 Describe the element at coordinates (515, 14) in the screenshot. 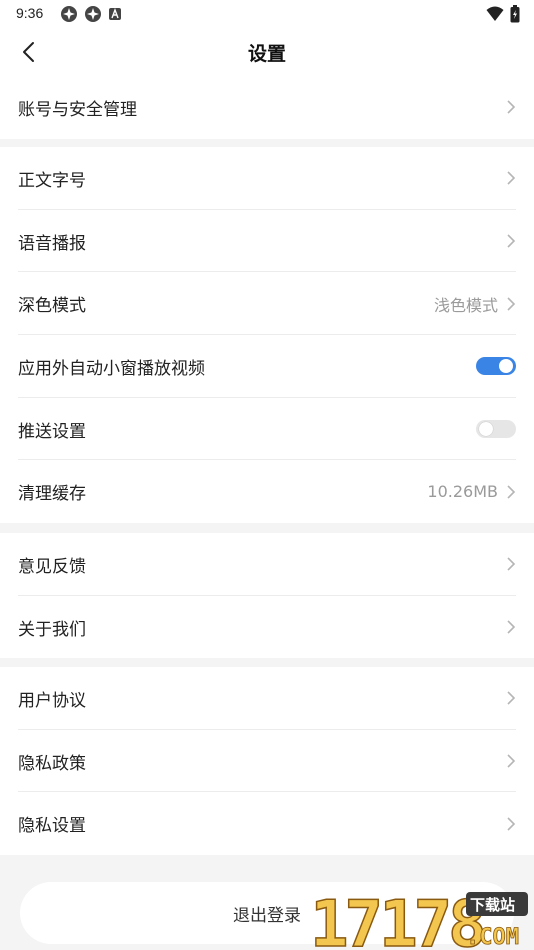

I see `battery-icon` at that location.